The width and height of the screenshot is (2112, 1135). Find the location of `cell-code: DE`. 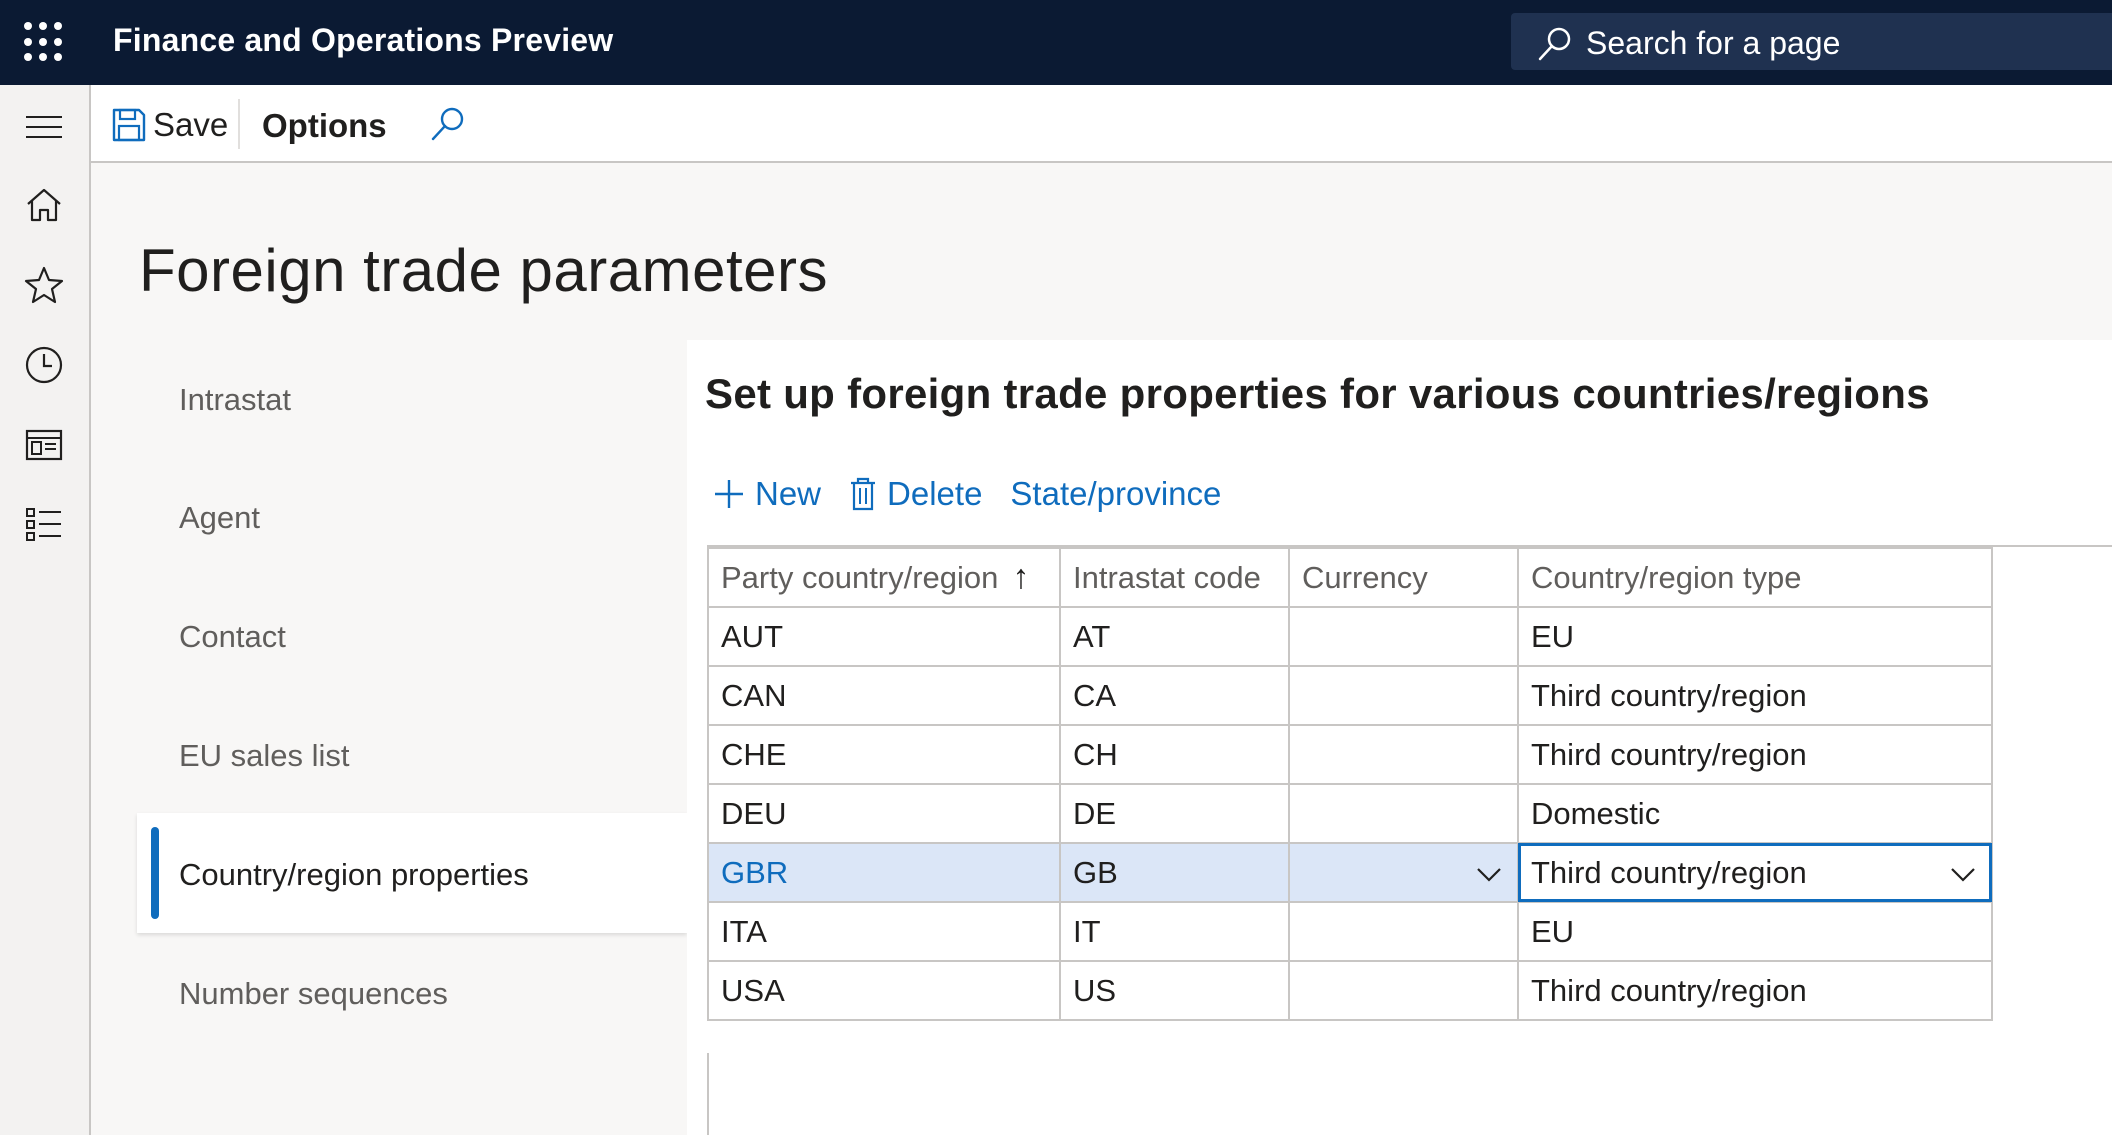

cell-code: DE is located at coordinates (1174, 813).